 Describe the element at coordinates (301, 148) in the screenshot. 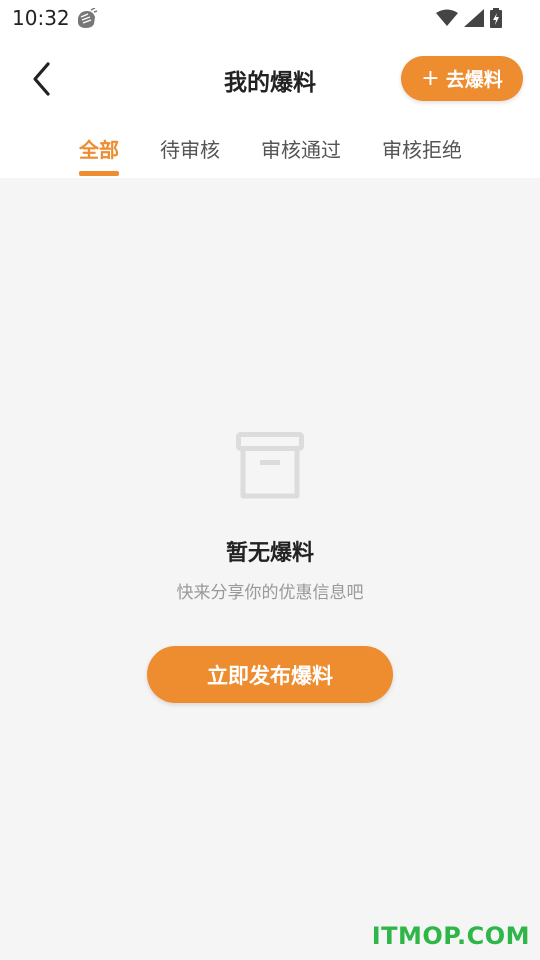

I see `tab-approved: 审核通过` at that location.